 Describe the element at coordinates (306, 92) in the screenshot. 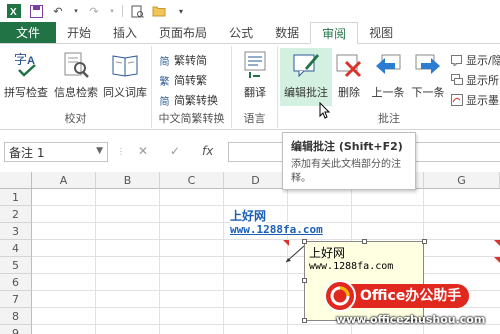

I see `edit-comment-label: 编辑批注` at that location.